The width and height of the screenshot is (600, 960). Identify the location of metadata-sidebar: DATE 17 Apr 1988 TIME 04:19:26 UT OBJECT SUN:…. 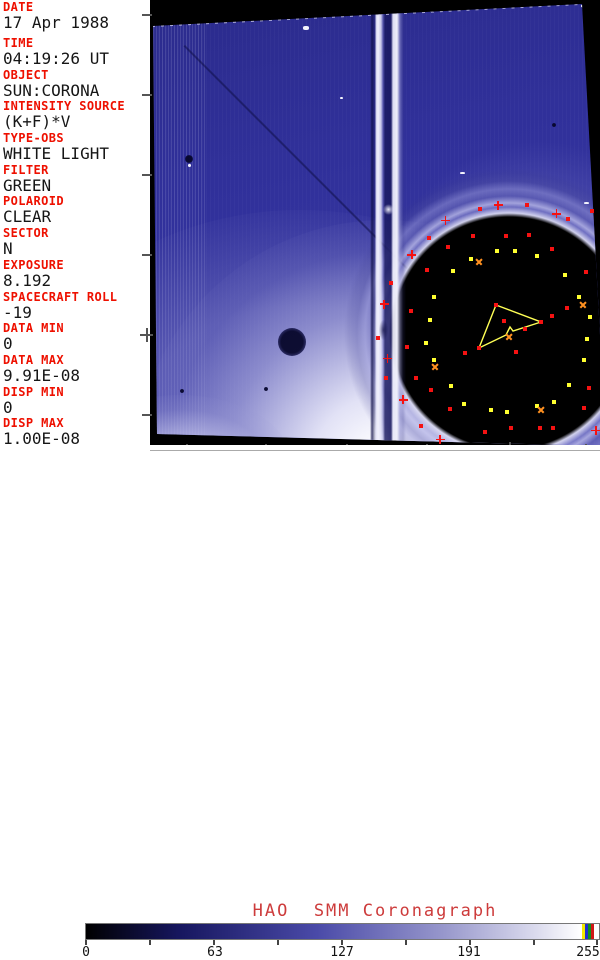
(75, 223).